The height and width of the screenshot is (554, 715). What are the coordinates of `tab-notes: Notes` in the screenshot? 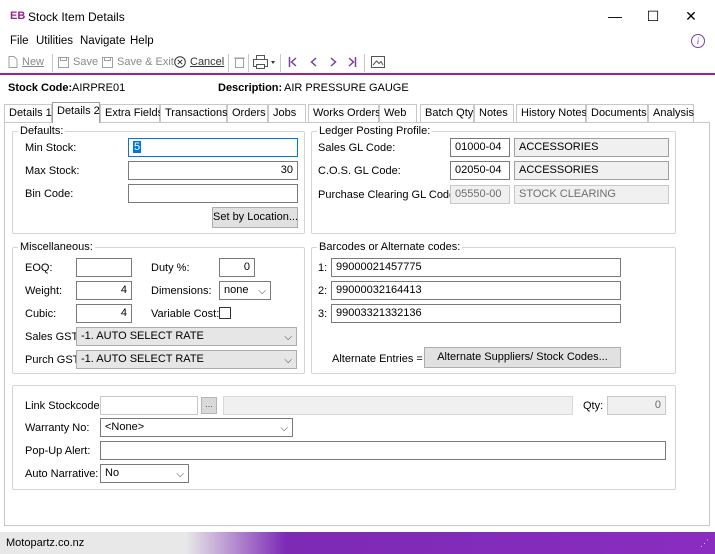 It's located at (494, 113).